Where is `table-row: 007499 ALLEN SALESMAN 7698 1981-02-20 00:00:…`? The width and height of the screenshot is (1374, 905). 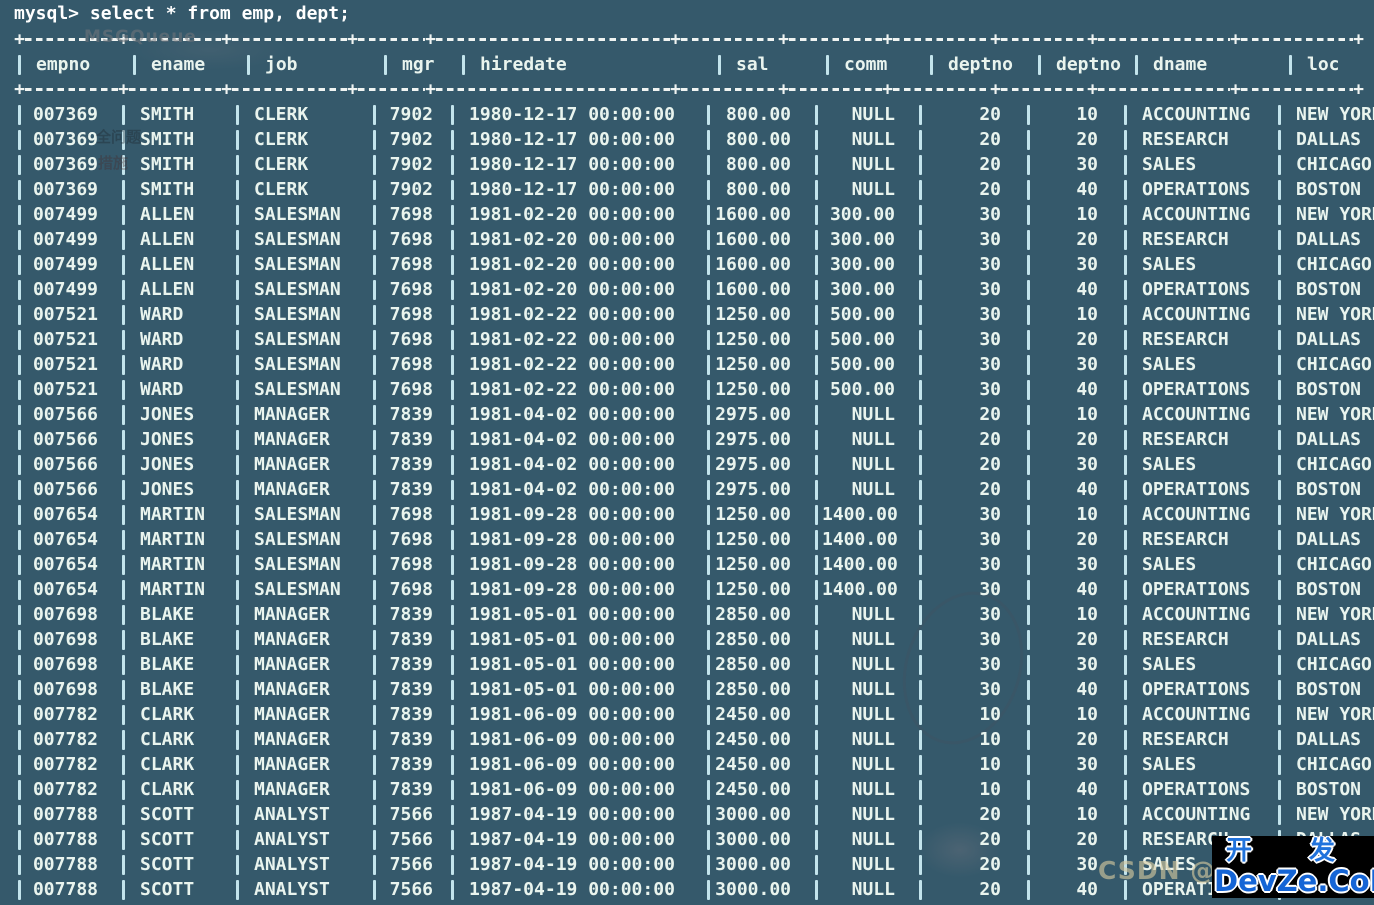
table-row: 007499 ALLEN SALESMAN 7698 1981-02-20 00:00:… is located at coordinates (694, 214).